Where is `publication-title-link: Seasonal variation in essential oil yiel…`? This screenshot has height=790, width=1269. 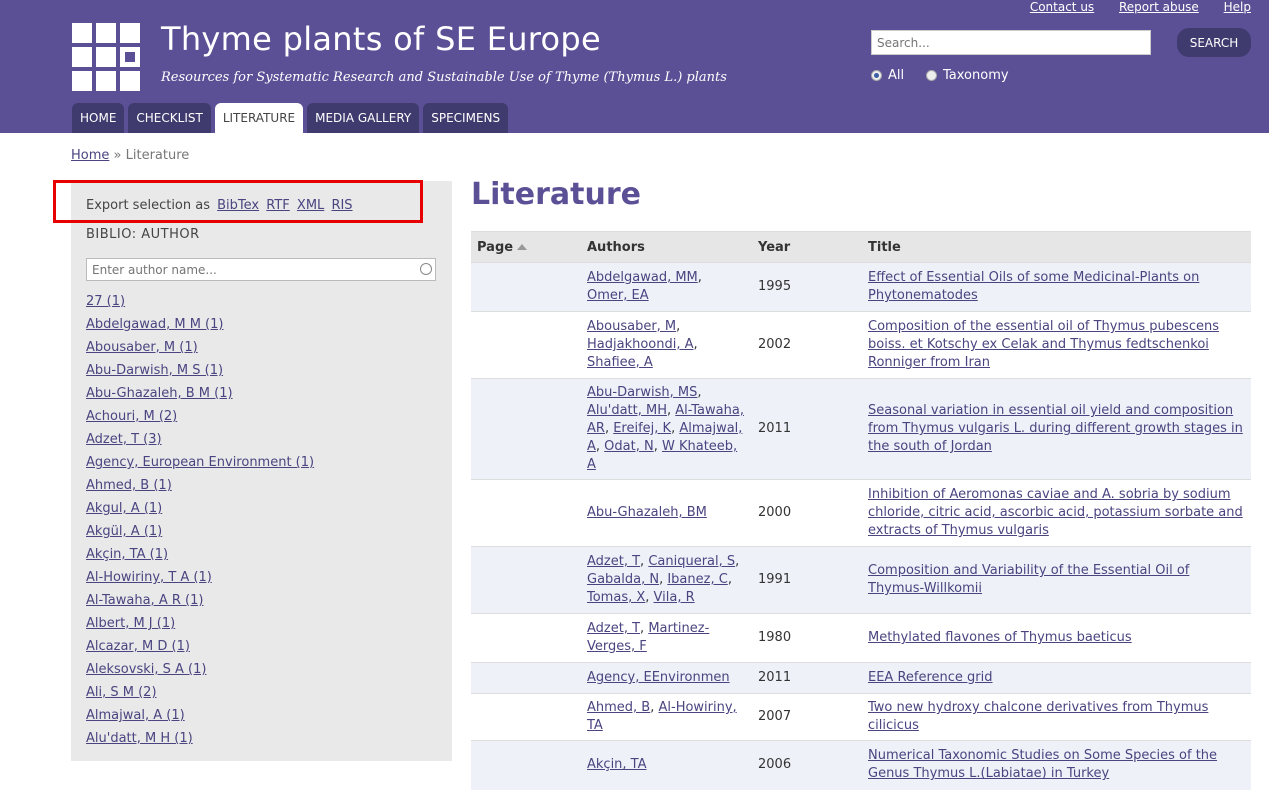 publication-title-link: Seasonal variation in essential oil yiel… is located at coordinates (1055, 428).